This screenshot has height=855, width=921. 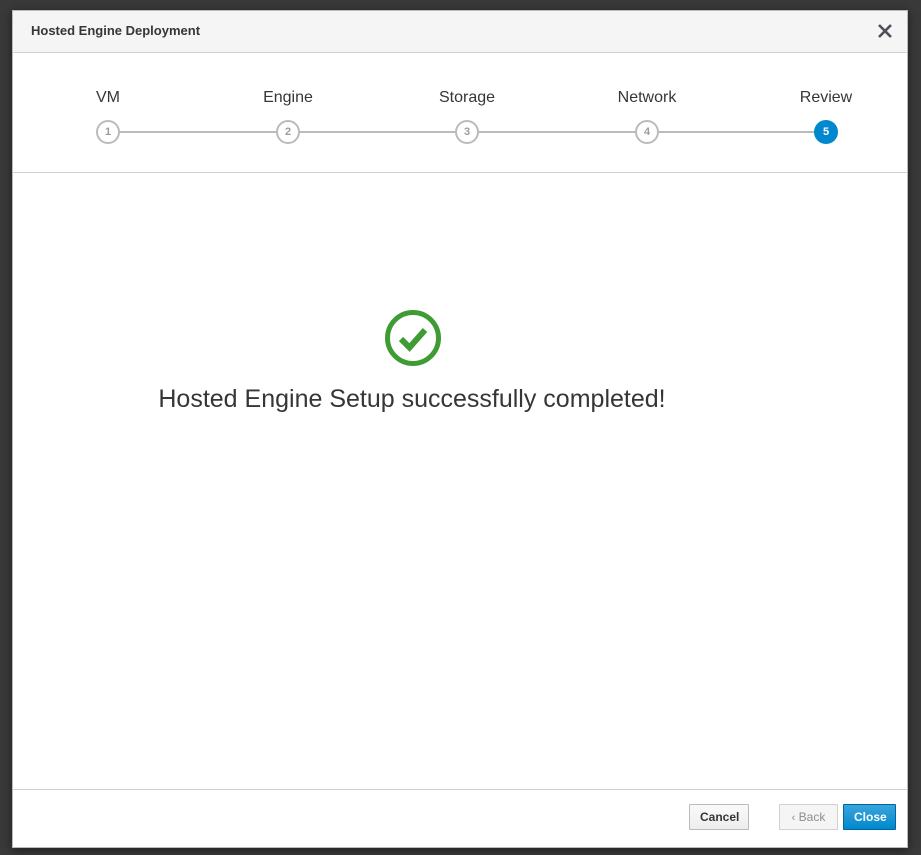 What do you see at coordinates (647, 97) in the screenshot?
I see `step-label: Network` at bounding box center [647, 97].